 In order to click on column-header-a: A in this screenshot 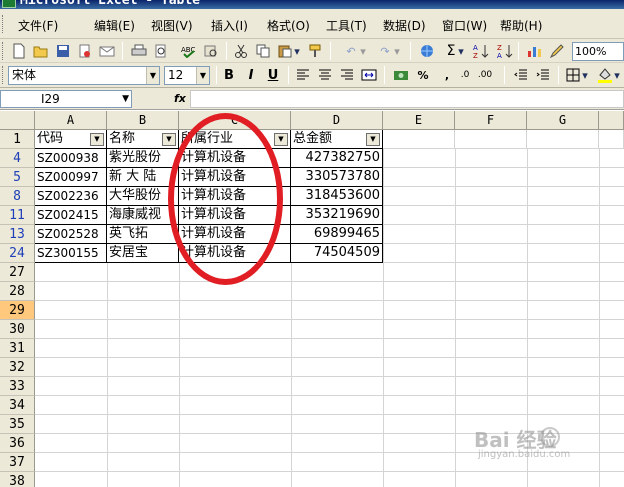, I will do `click(71, 120)`.